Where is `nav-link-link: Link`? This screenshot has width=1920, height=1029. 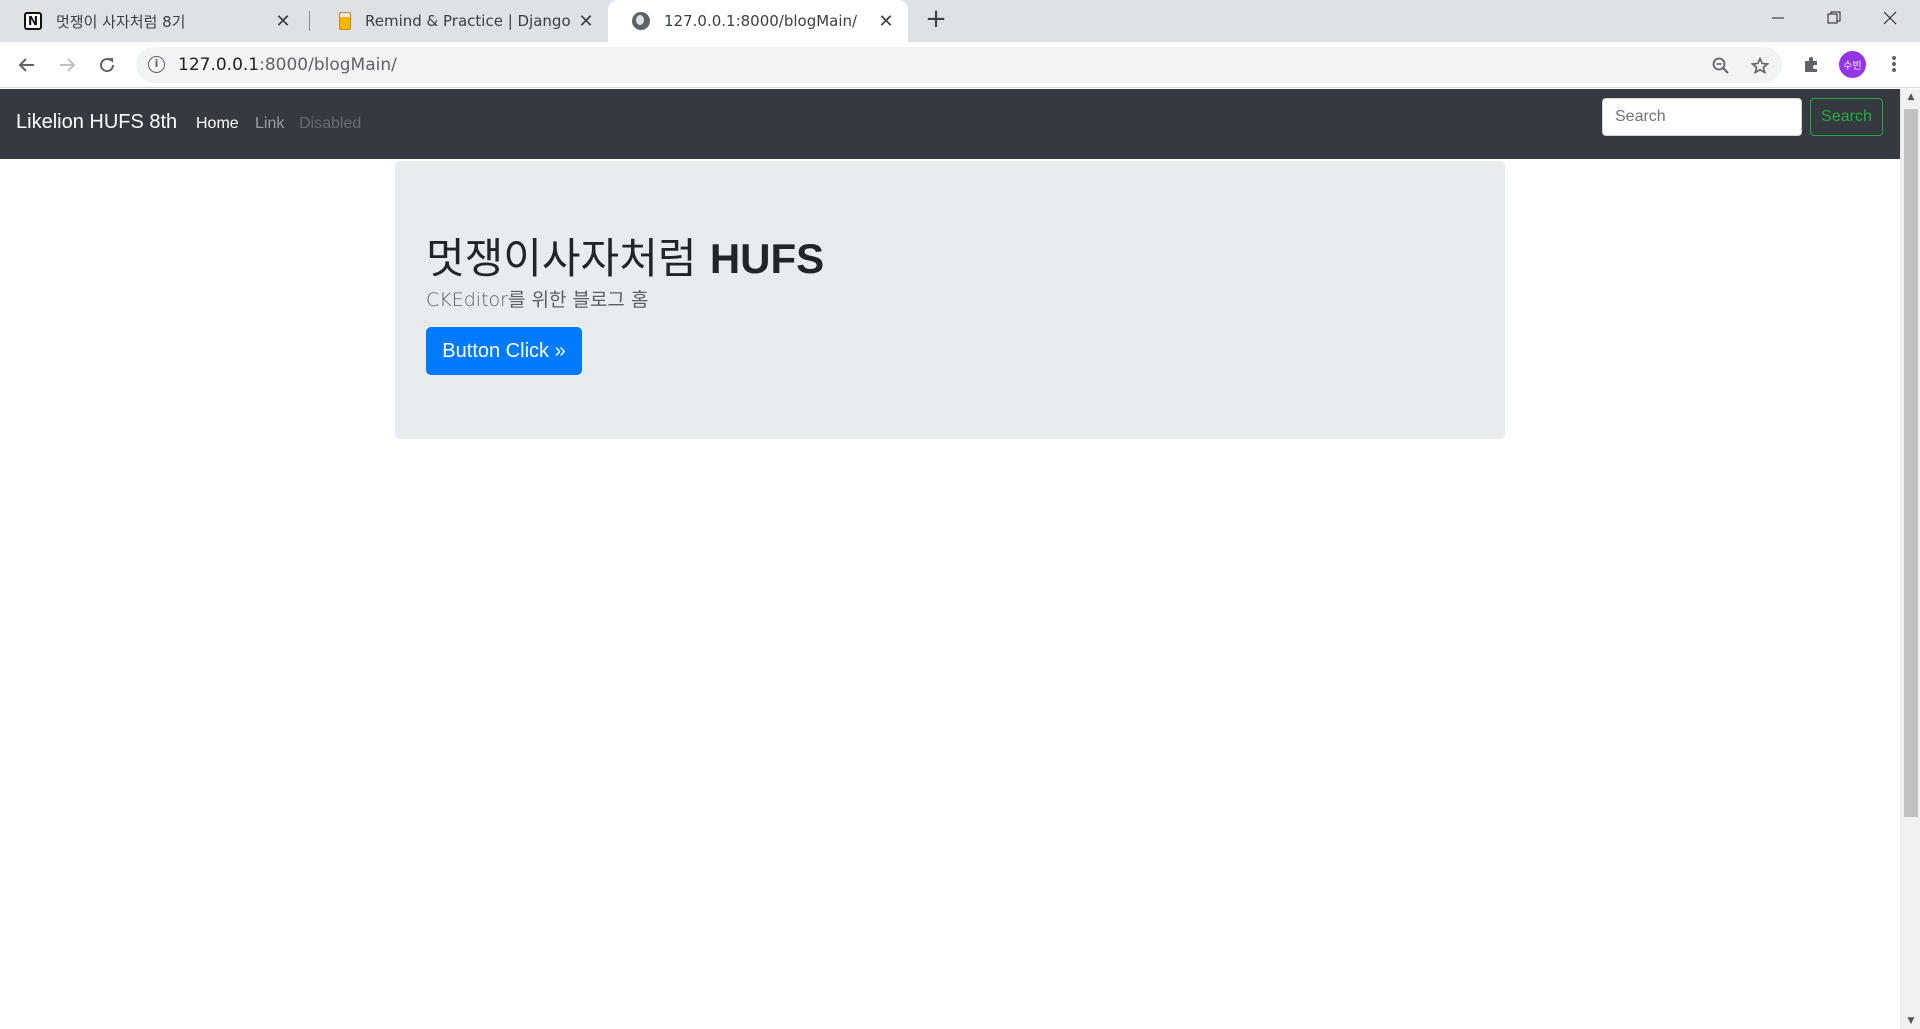
nav-link-link: Link is located at coordinates (269, 124).